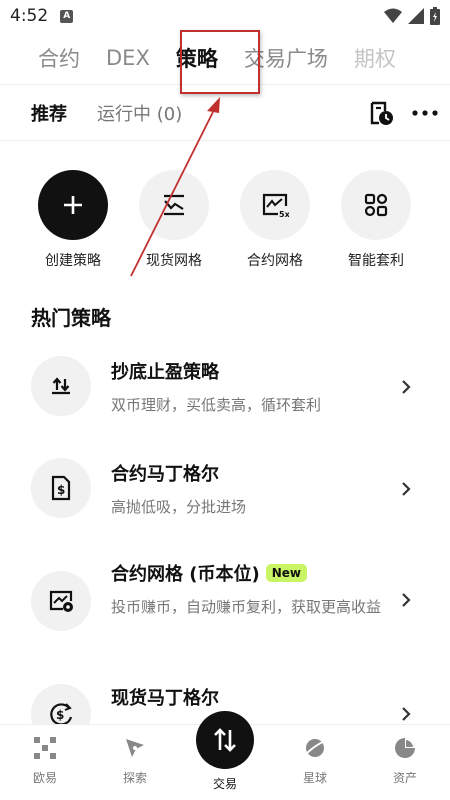  What do you see at coordinates (376, 261) in the screenshot?
I see `smart-arbitrage-label: 智能套利` at bounding box center [376, 261].